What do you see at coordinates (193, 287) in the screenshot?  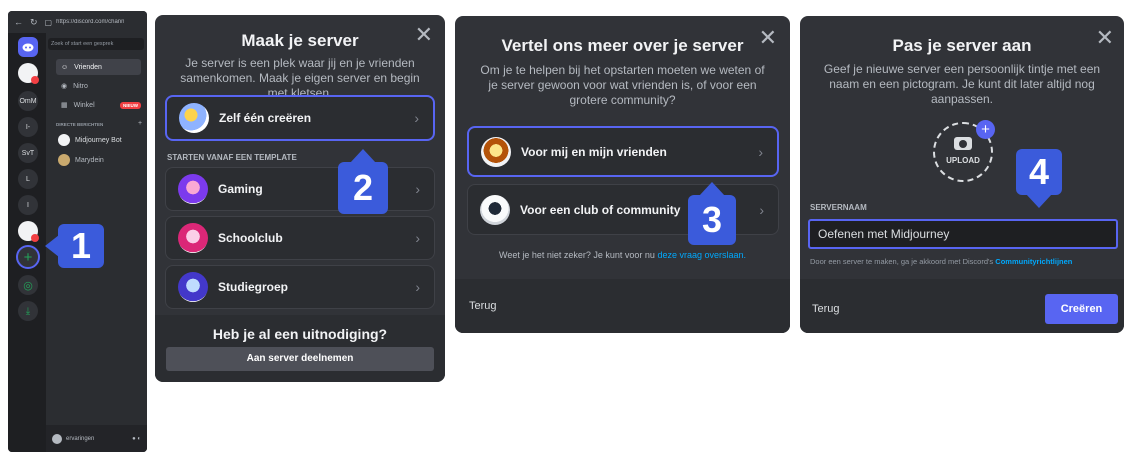 I see `study-group-icon` at bounding box center [193, 287].